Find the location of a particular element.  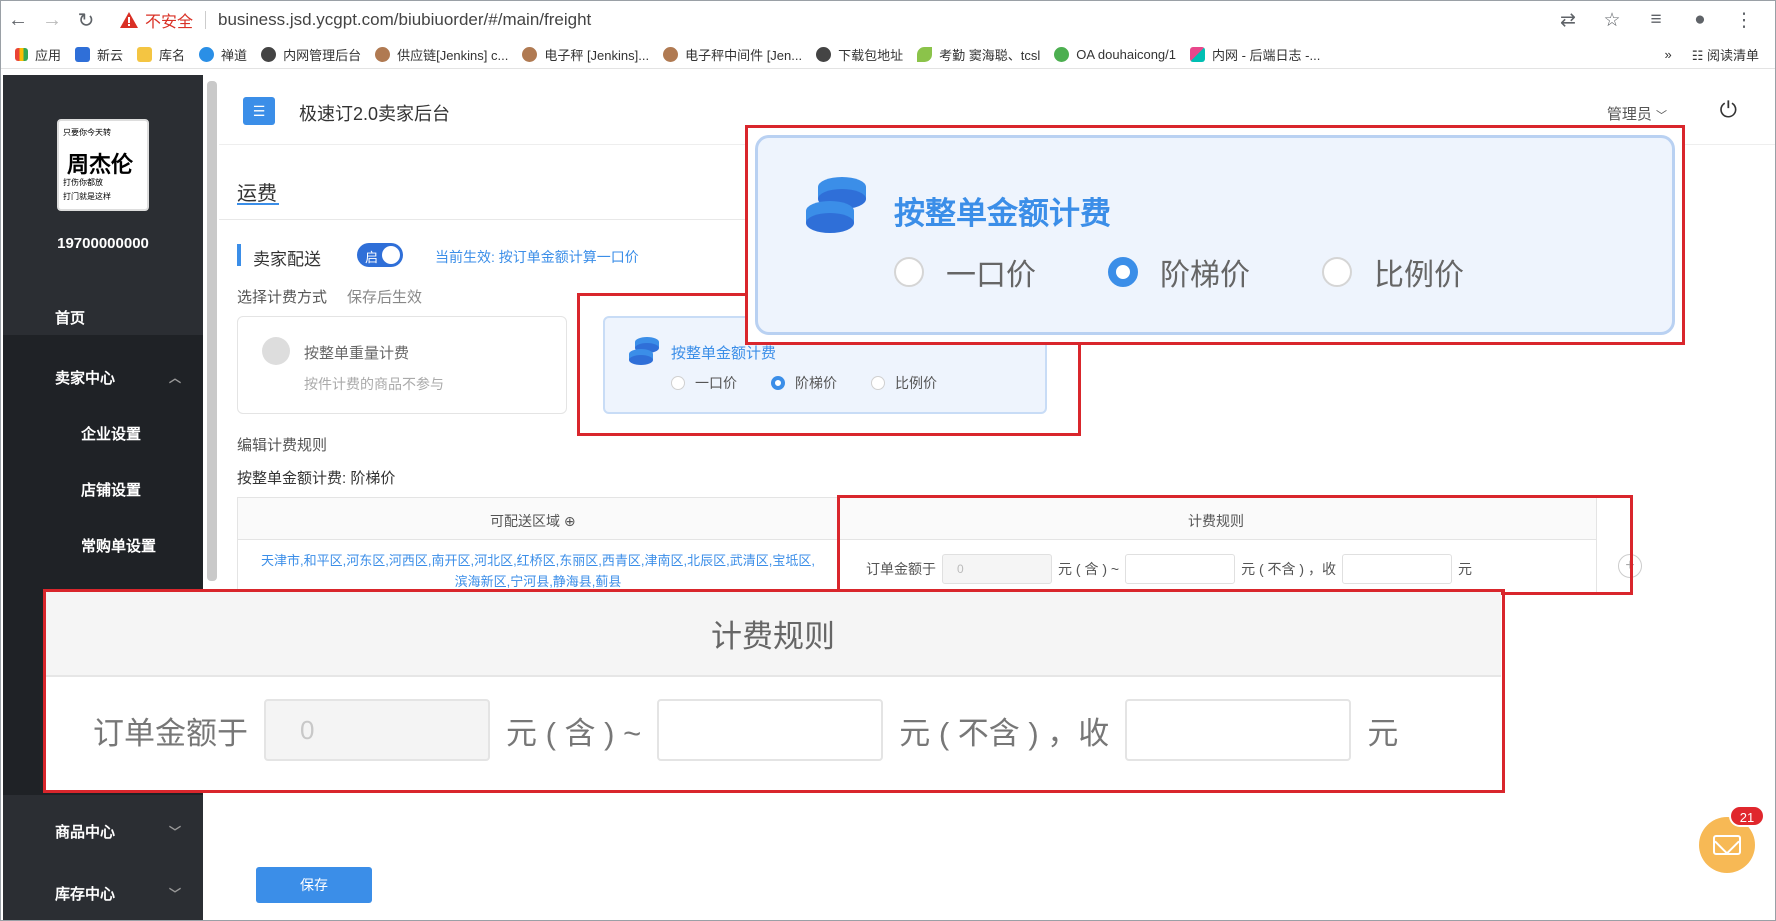

menu-toggle-icon: ☰ is located at coordinates (259, 111).